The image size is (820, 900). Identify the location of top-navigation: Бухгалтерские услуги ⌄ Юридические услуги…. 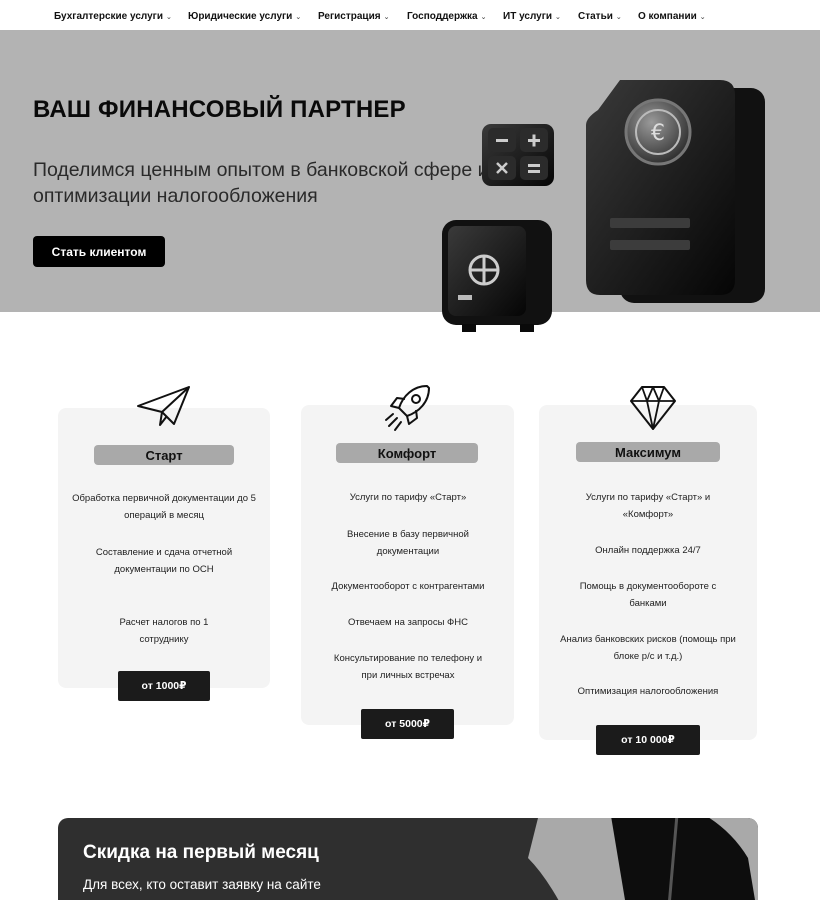
(410, 15).